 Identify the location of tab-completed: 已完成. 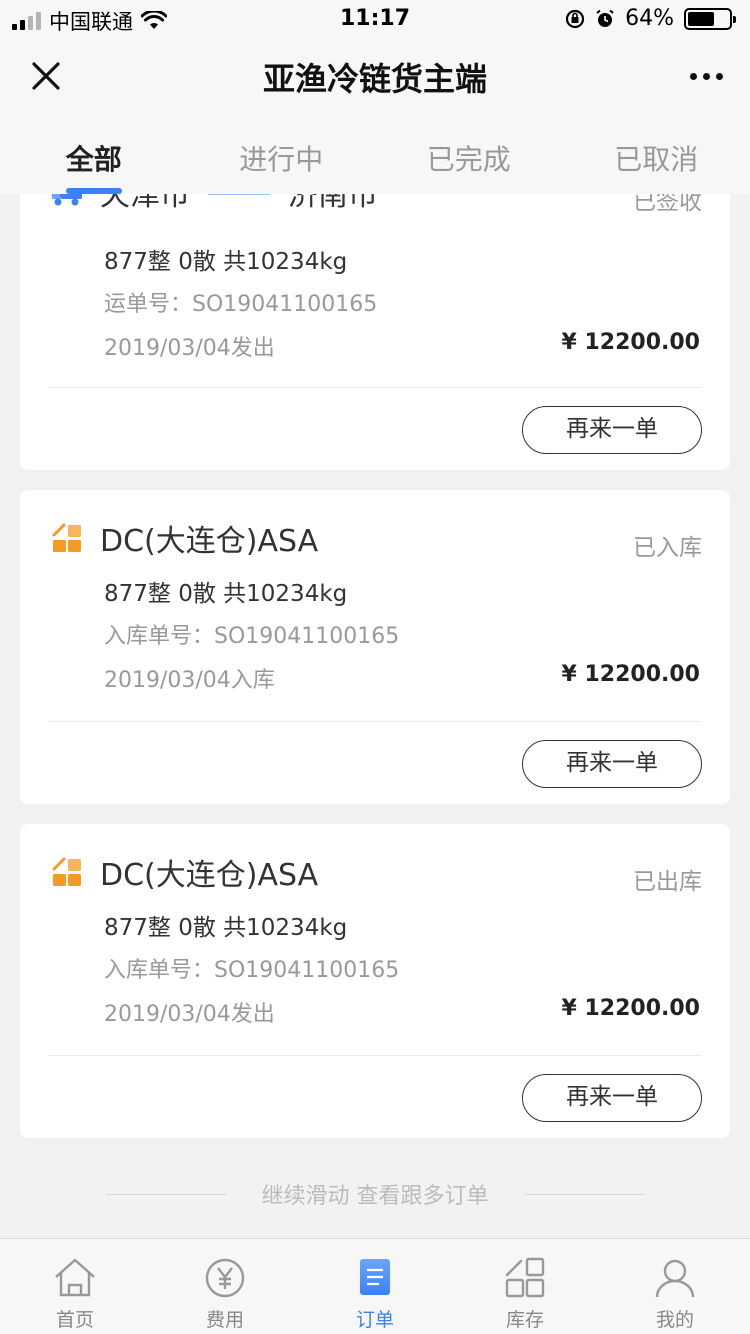
(469, 155).